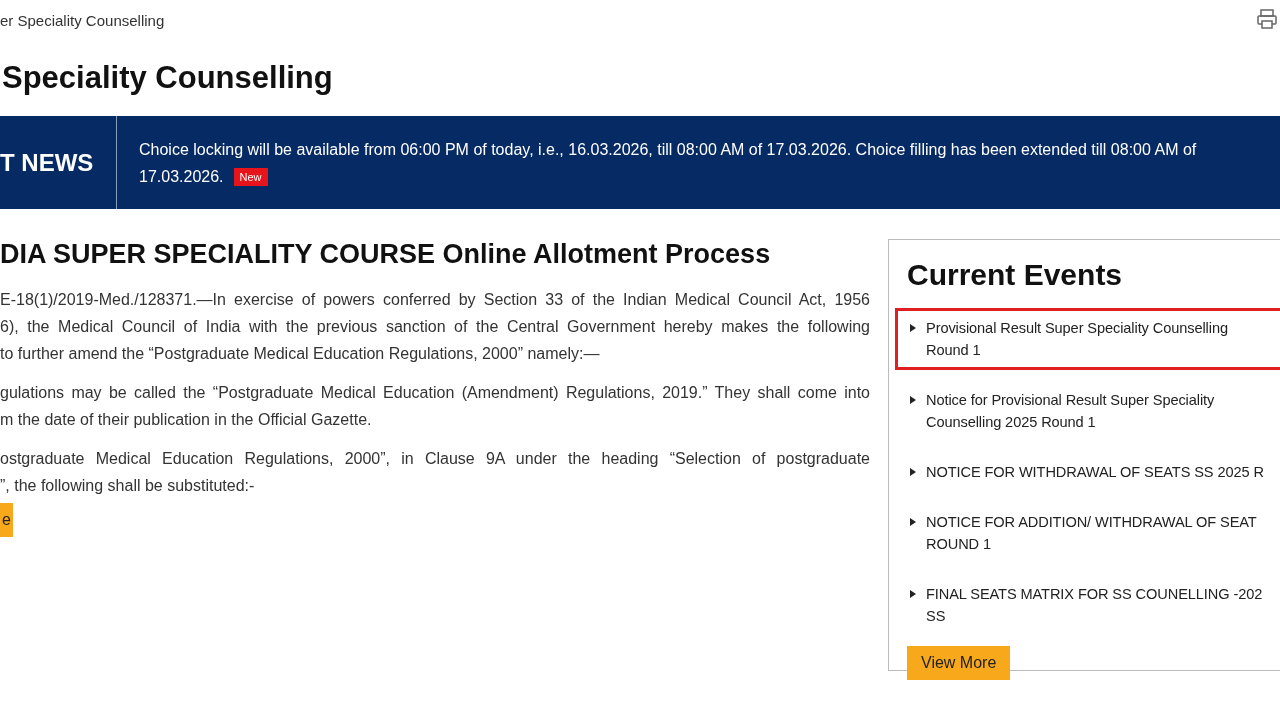  What do you see at coordinates (47, 162) in the screenshot?
I see `news-label: T NEWS` at bounding box center [47, 162].